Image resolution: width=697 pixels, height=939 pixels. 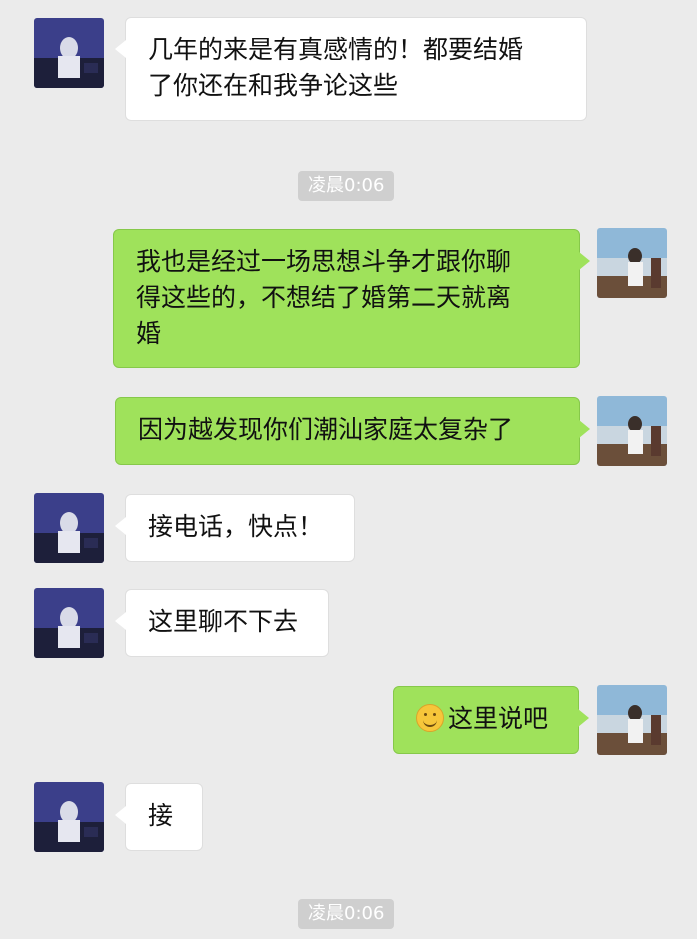 What do you see at coordinates (149, 333) in the screenshot?
I see `message-line: 婚` at bounding box center [149, 333].